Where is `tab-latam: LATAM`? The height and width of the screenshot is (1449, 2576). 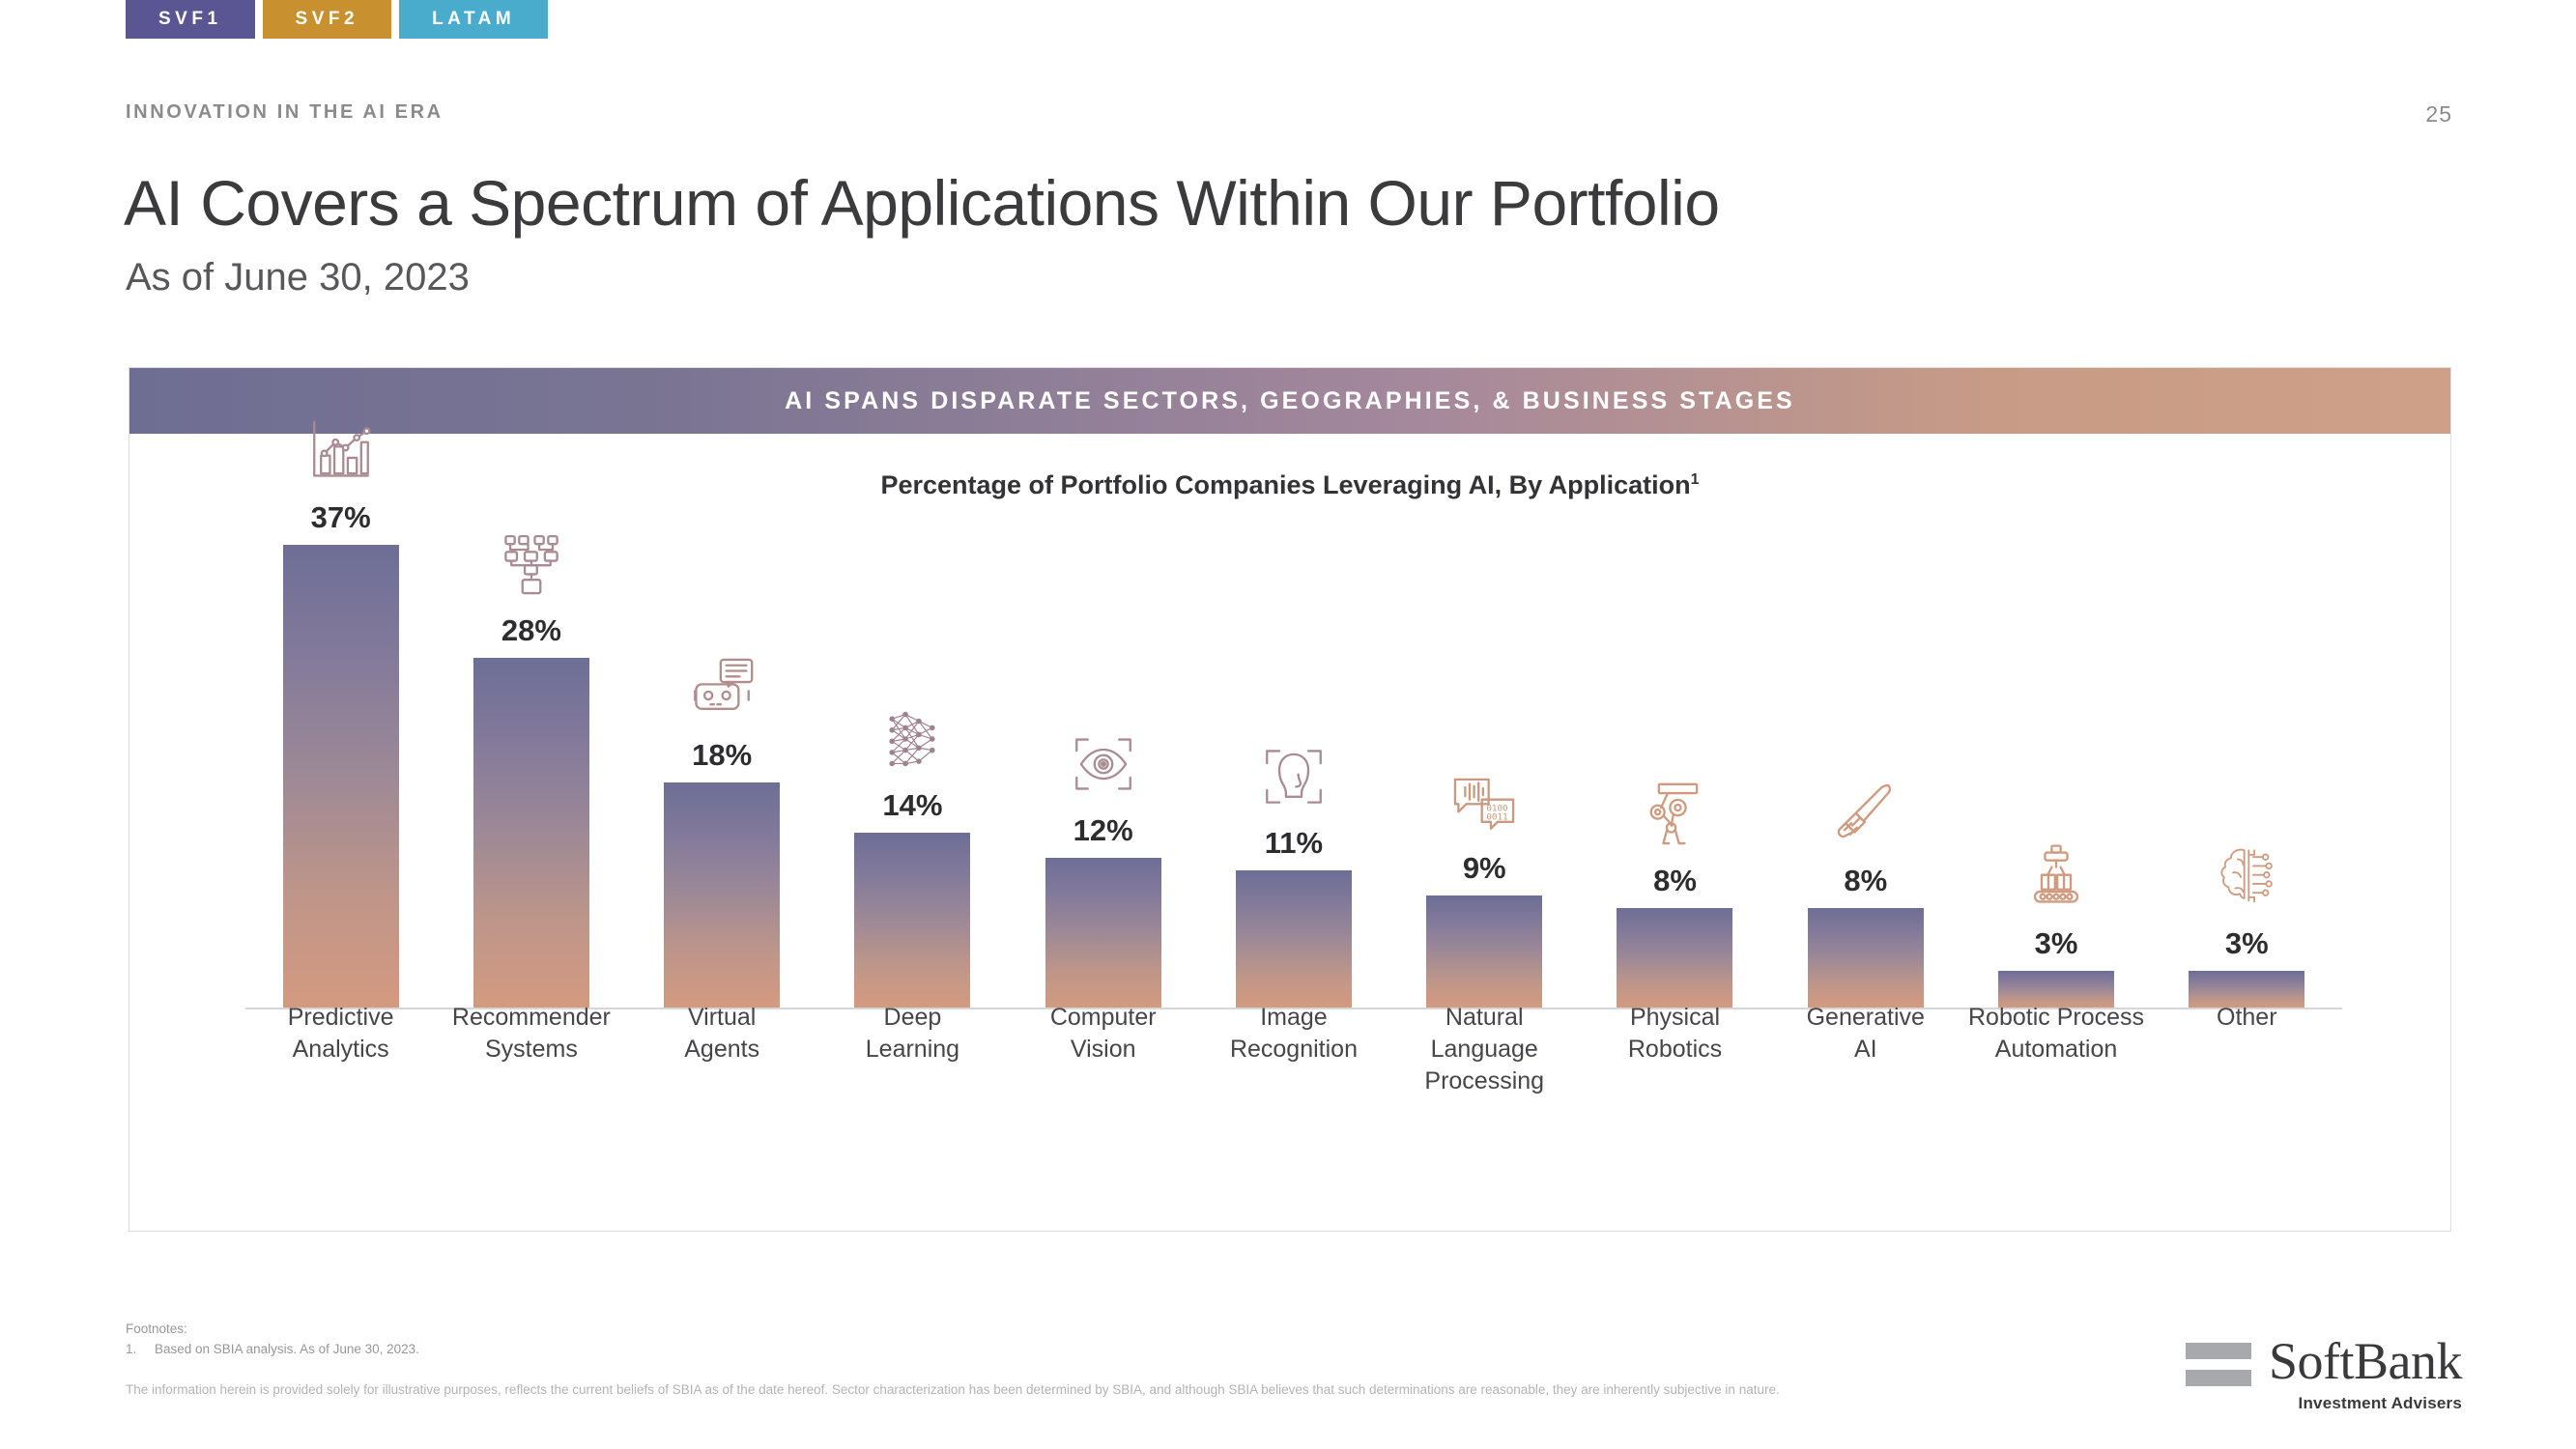 tab-latam: LATAM is located at coordinates (474, 19).